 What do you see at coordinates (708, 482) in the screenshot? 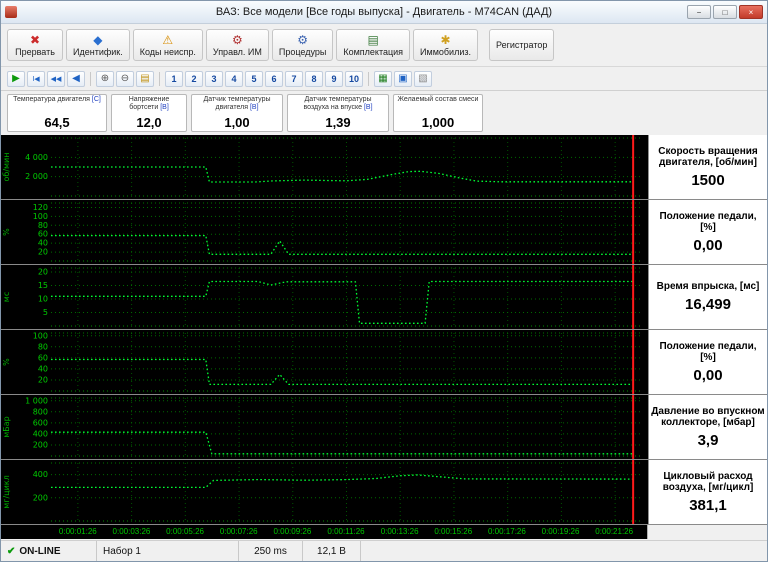
I see `chart-title: Цикловый расход воздуха, [мг/цикл]` at bounding box center [708, 482].